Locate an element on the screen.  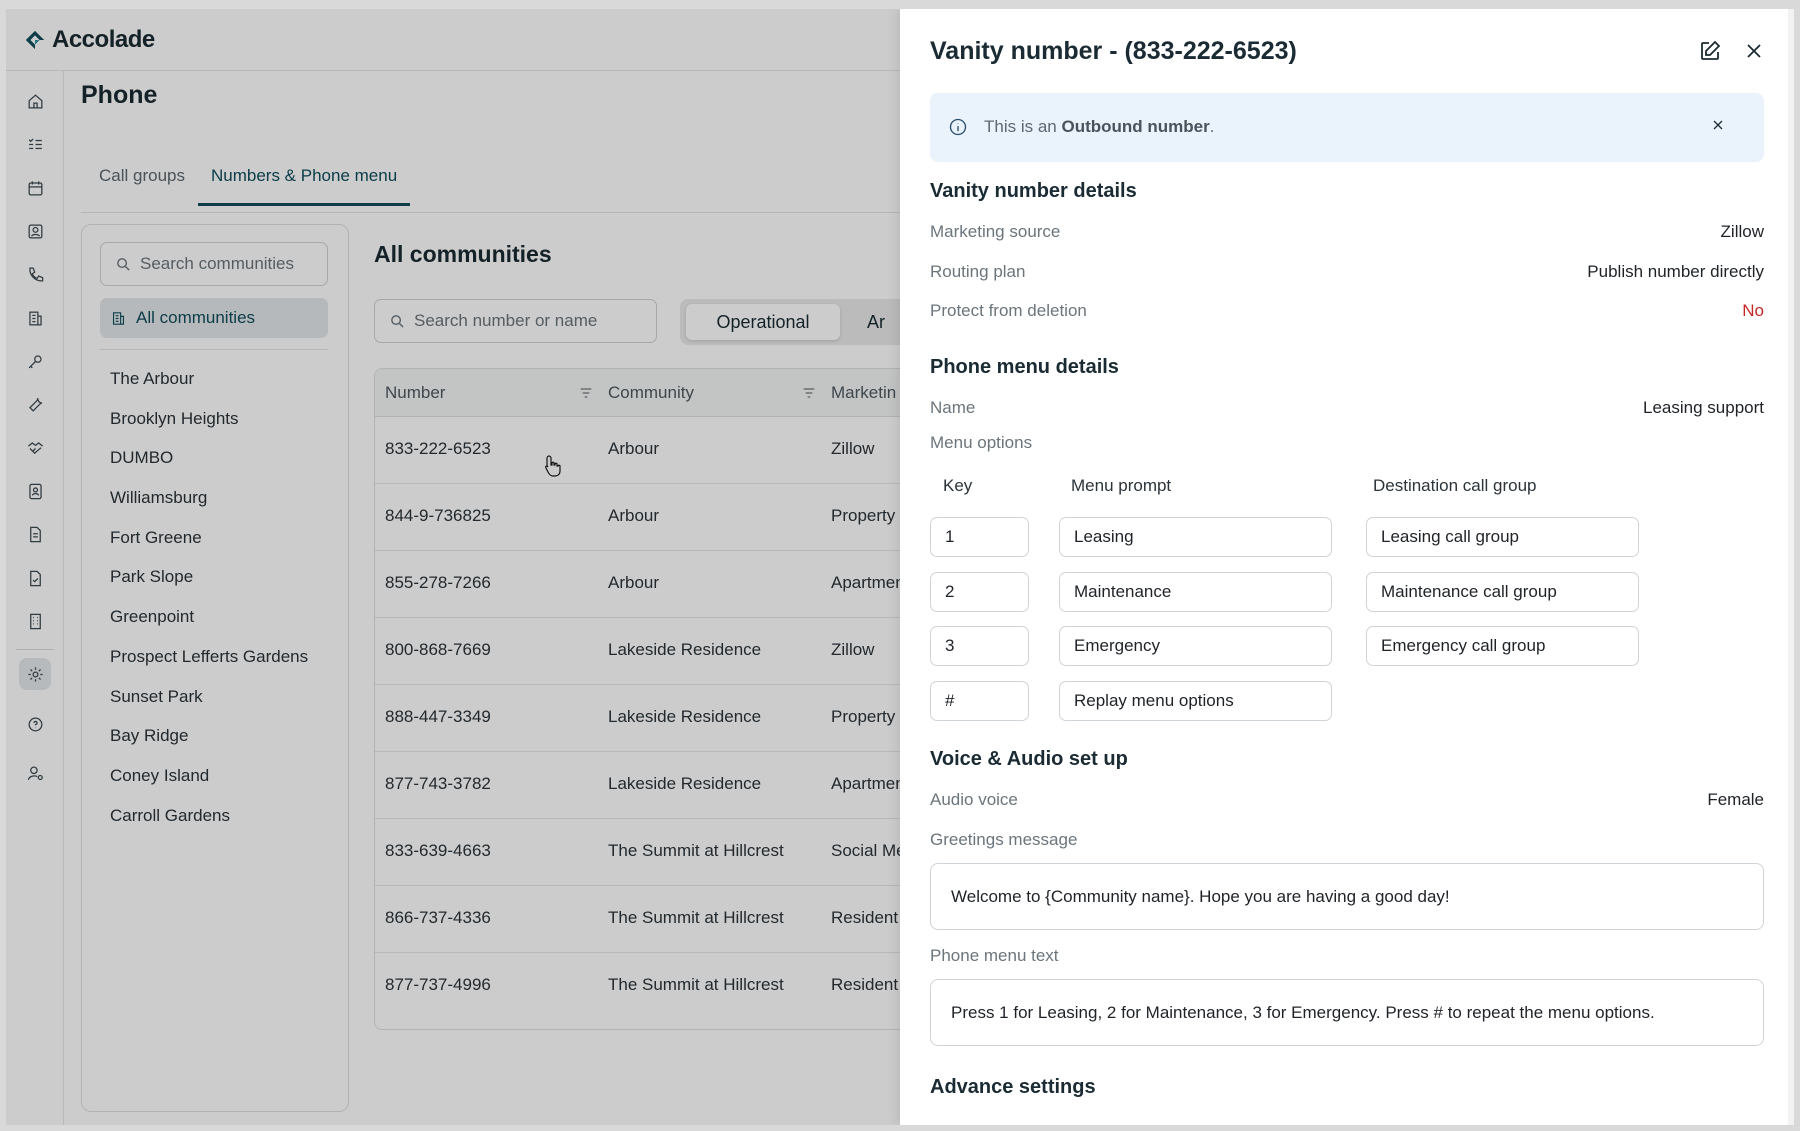
menu-options-label: Menu options is located at coordinates (981, 442).